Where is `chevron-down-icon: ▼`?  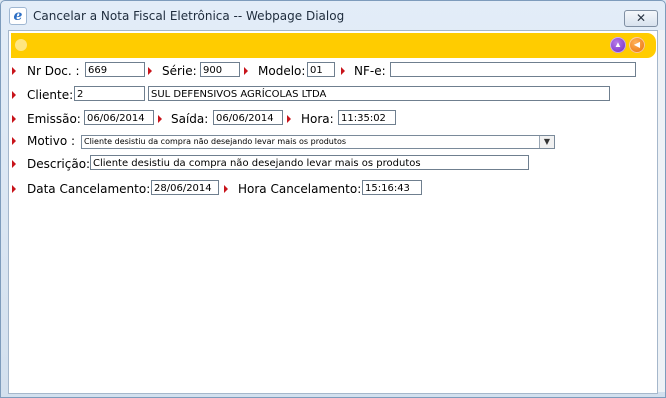
chevron-down-icon: ▼ is located at coordinates (546, 142).